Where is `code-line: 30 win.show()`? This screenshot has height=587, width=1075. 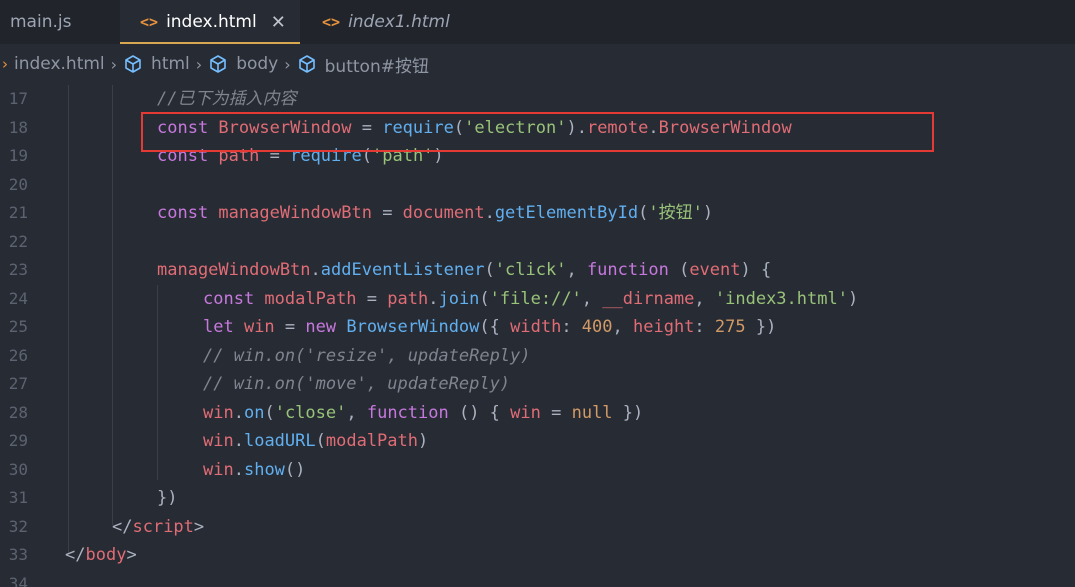 code-line: 30 win.show() is located at coordinates (537, 470).